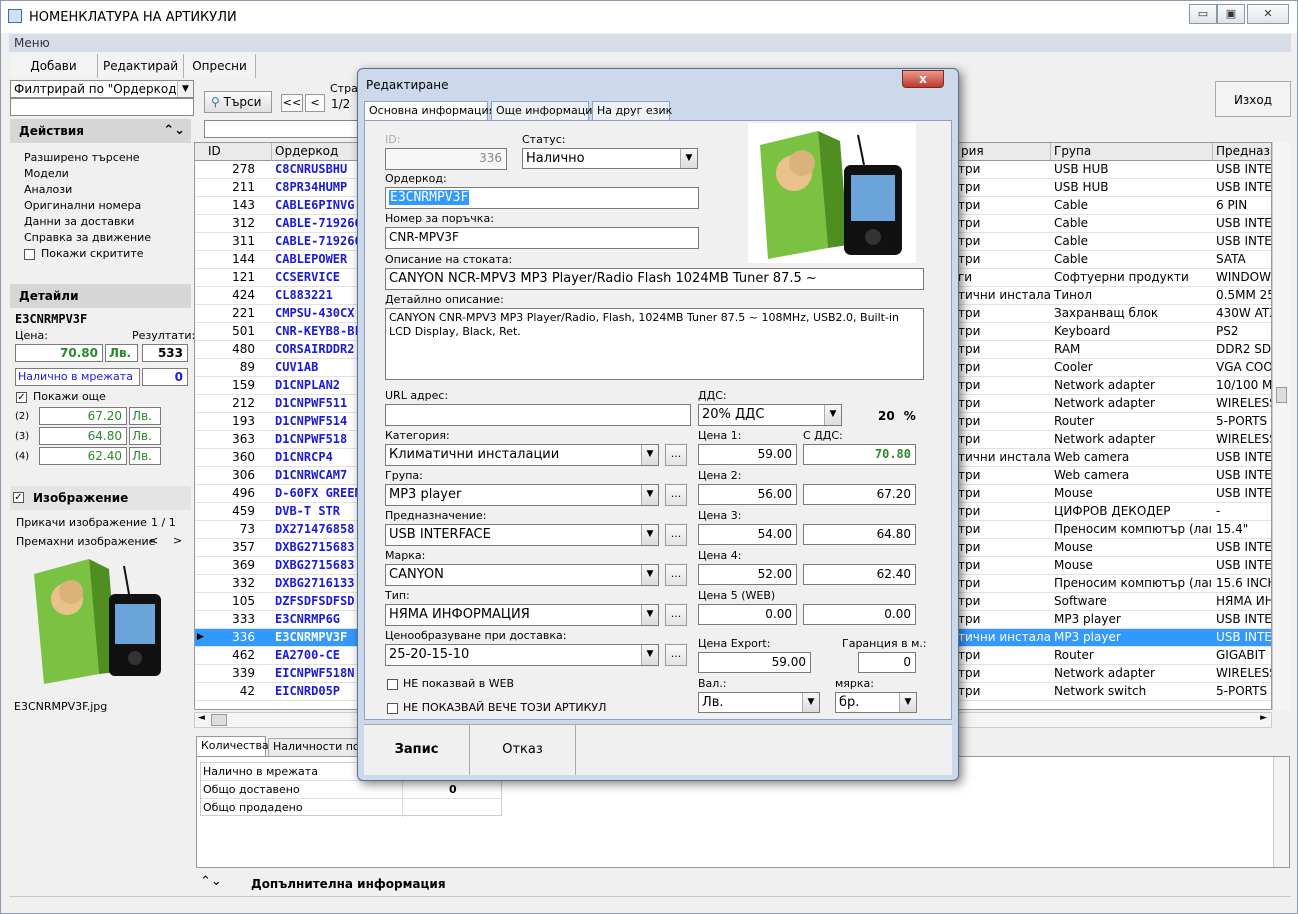 The height and width of the screenshot is (914, 1298). Describe the element at coordinates (220, 66) in the screenshot. I see `refresh-button: Опресни` at that location.